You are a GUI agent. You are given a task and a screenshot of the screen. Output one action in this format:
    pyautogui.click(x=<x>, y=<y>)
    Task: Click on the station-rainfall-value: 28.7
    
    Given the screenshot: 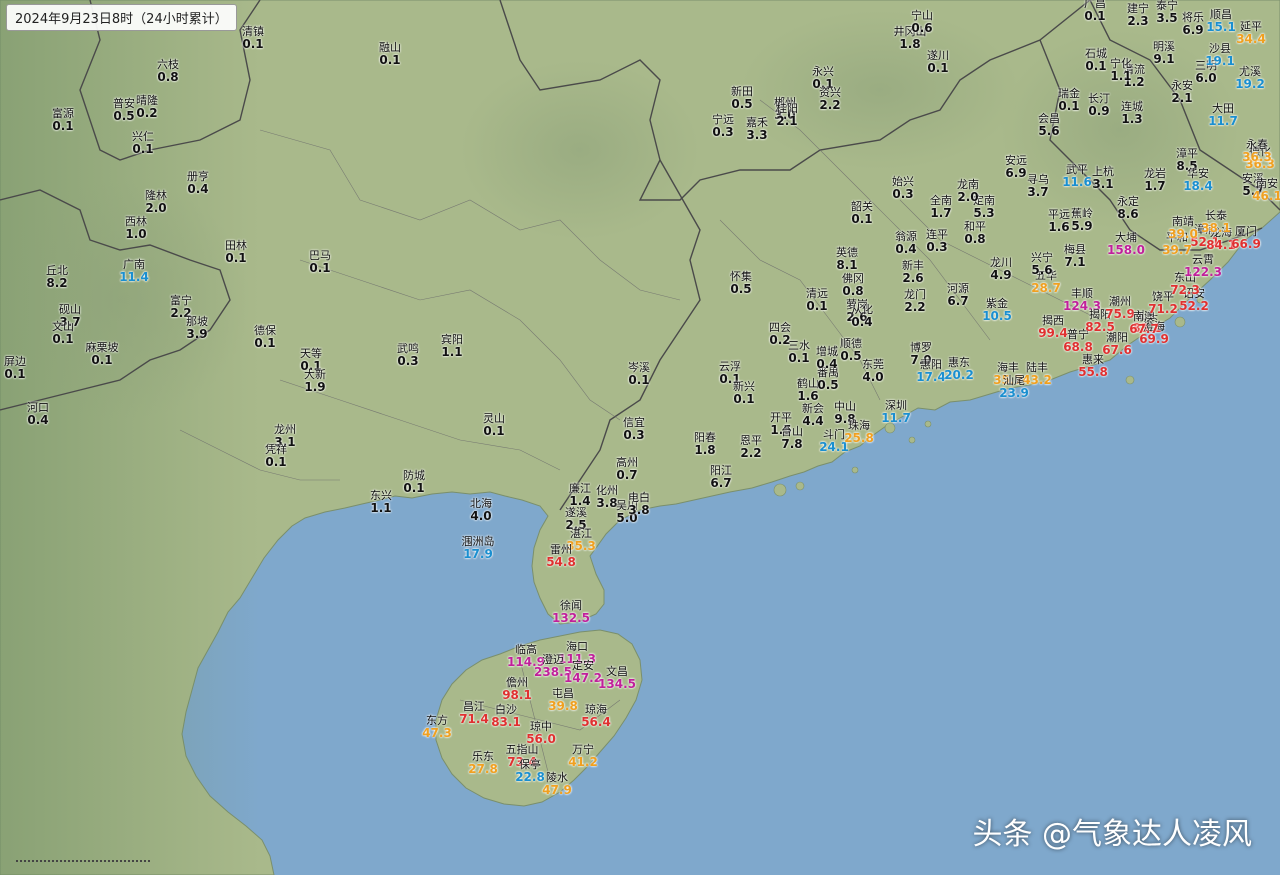 What is the action you would take?
    pyautogui.click(x=1046, y=288)
    